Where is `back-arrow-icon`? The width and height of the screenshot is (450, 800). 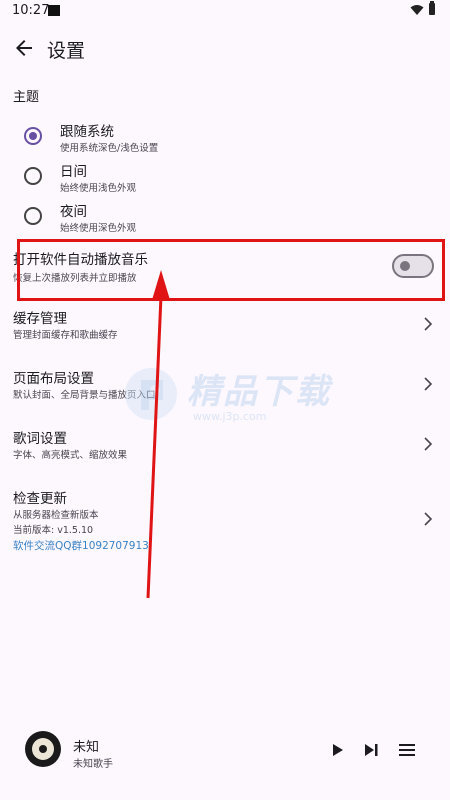
back-arrow-icon is located at coordinates (24, 48).